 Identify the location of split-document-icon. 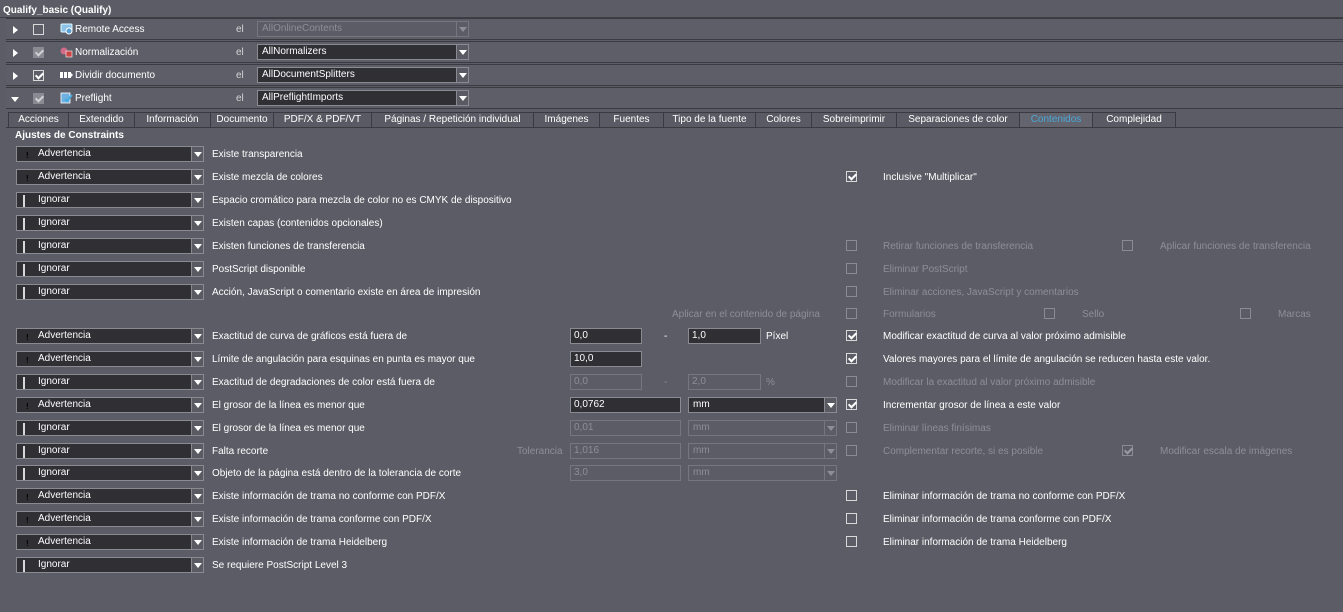
(66, 75).